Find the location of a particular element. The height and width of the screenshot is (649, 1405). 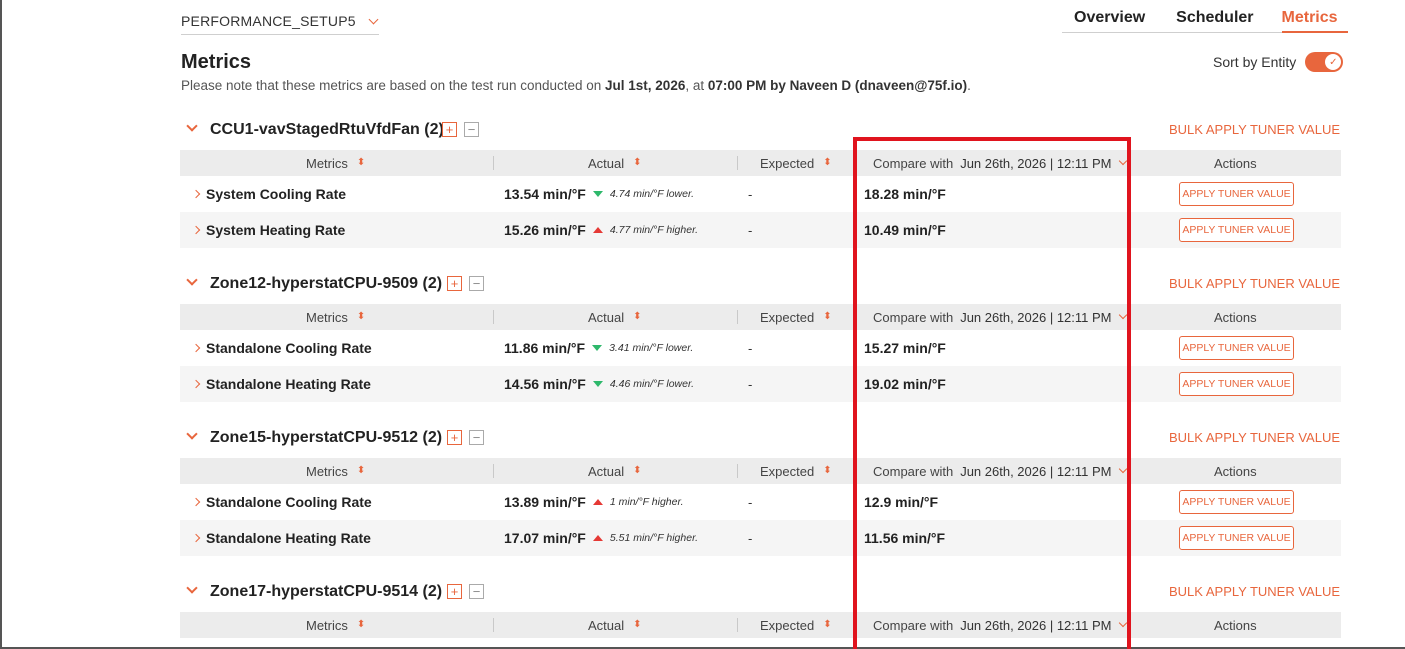

actual-value: 14.56 min/°F is located at coordinates (545, 384).